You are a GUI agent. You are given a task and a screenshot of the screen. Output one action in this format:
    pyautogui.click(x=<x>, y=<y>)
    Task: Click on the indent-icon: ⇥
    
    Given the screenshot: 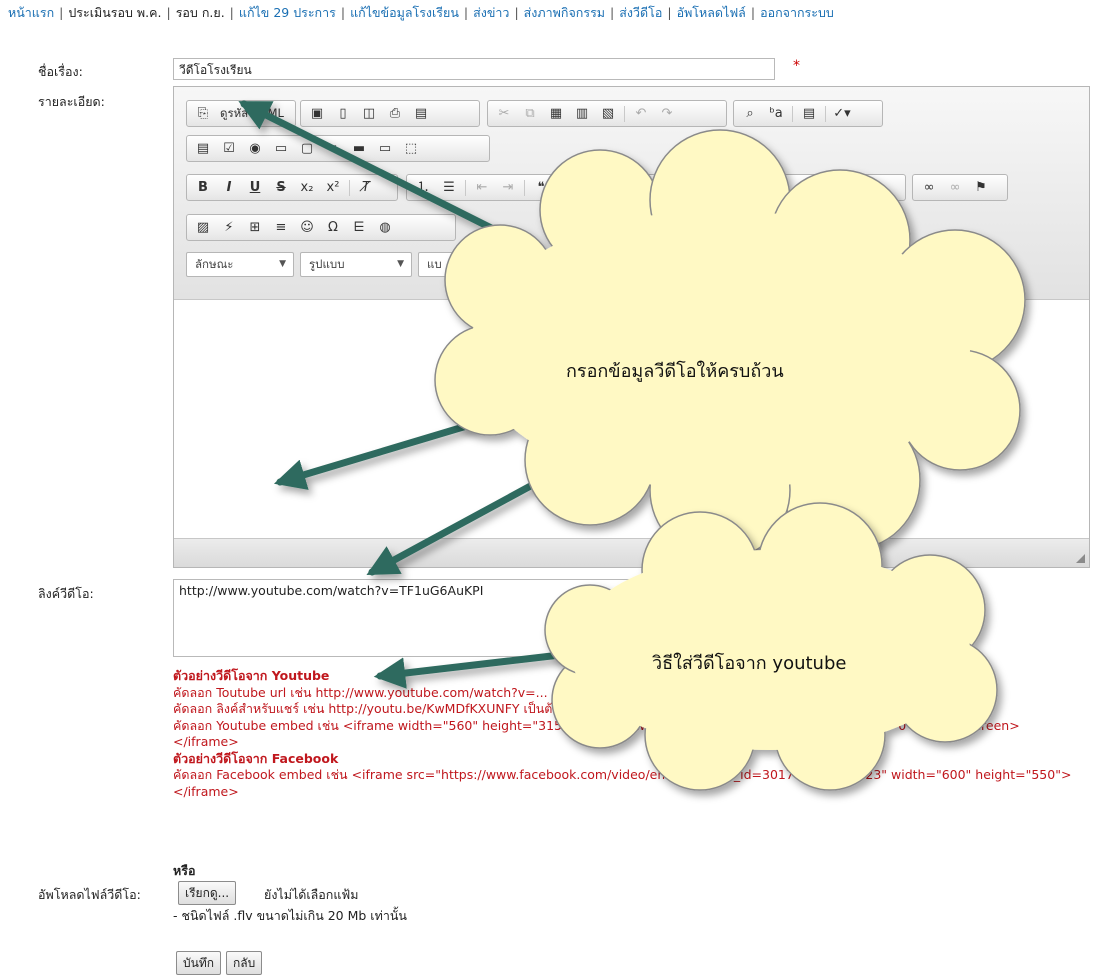 What is the action you would take?
    pyautogui.click(x=508, y=187)
    